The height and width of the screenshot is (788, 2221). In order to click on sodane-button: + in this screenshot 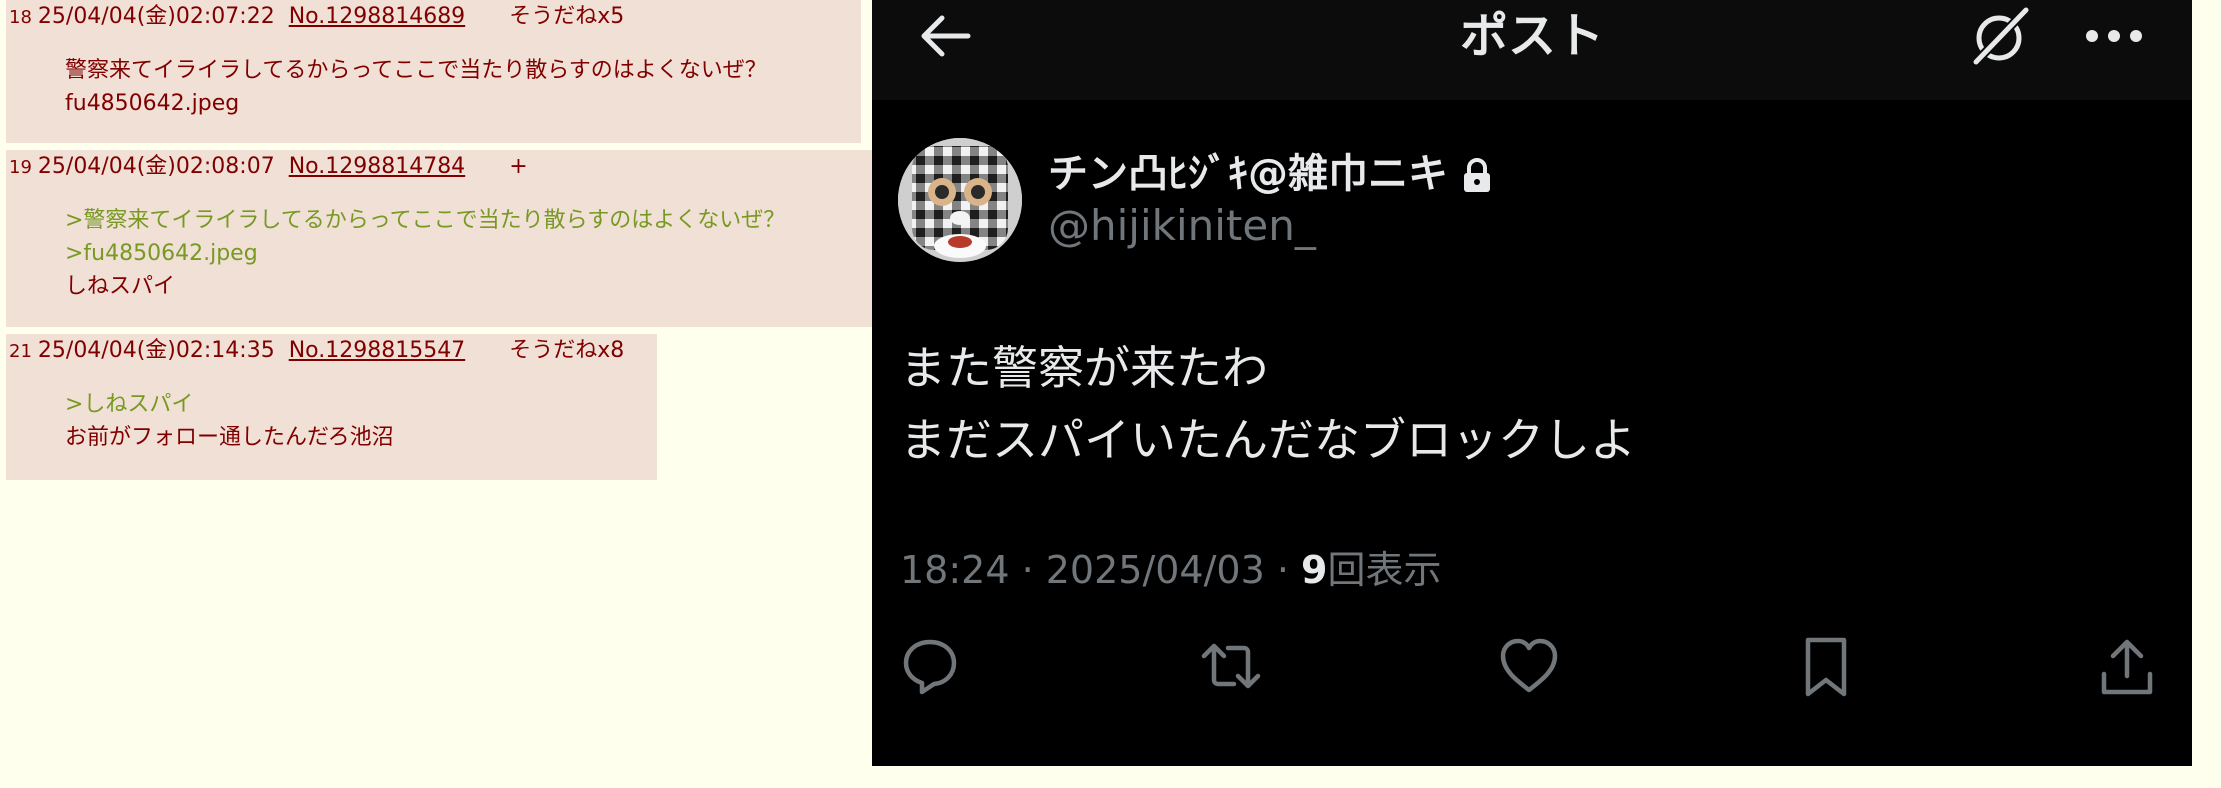, I will do `click(518, 166)`.